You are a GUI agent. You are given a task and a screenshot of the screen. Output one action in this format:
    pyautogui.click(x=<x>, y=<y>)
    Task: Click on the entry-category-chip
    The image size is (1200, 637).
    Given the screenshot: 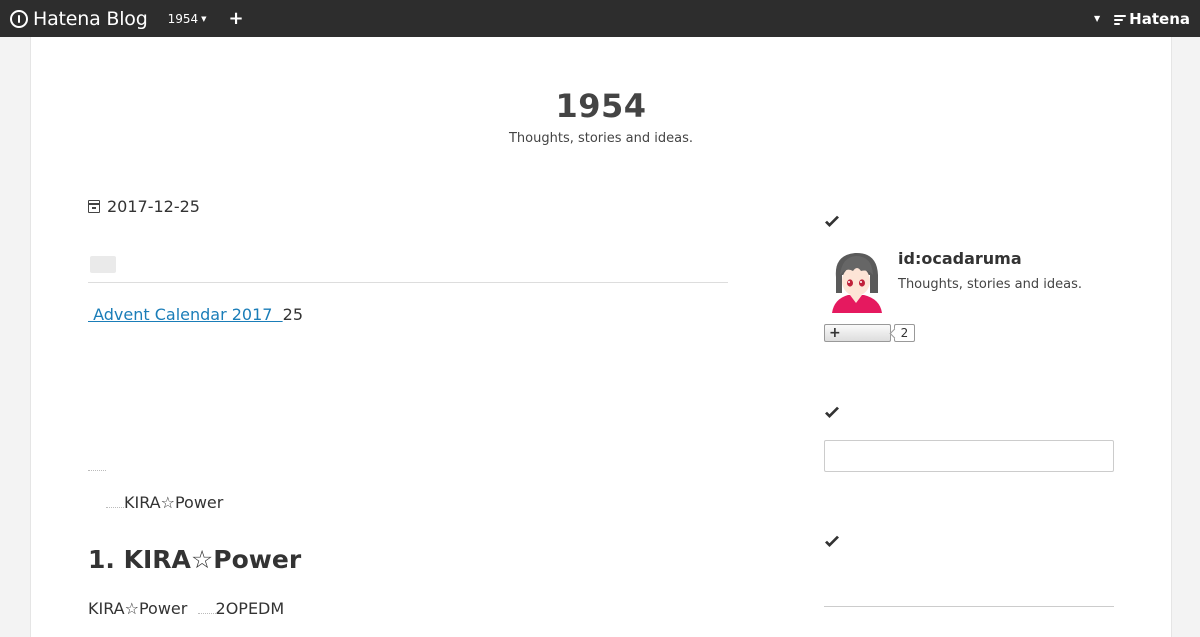 What is the action you would take?
    pyautogui.click(x=103, y=264)
    